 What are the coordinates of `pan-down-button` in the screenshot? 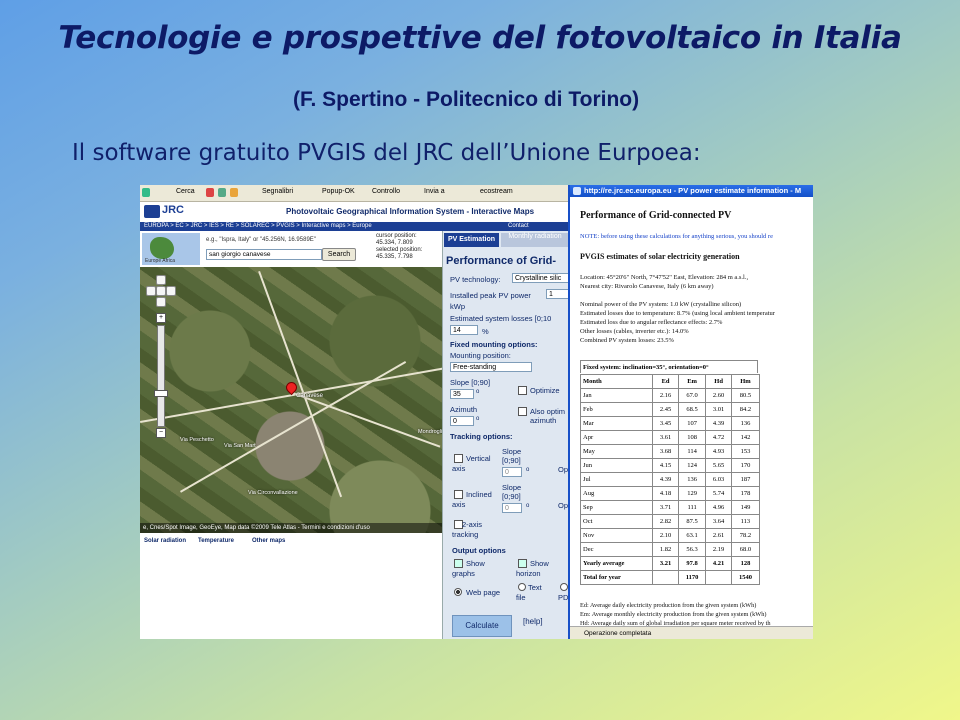 It's located at (161, 302).